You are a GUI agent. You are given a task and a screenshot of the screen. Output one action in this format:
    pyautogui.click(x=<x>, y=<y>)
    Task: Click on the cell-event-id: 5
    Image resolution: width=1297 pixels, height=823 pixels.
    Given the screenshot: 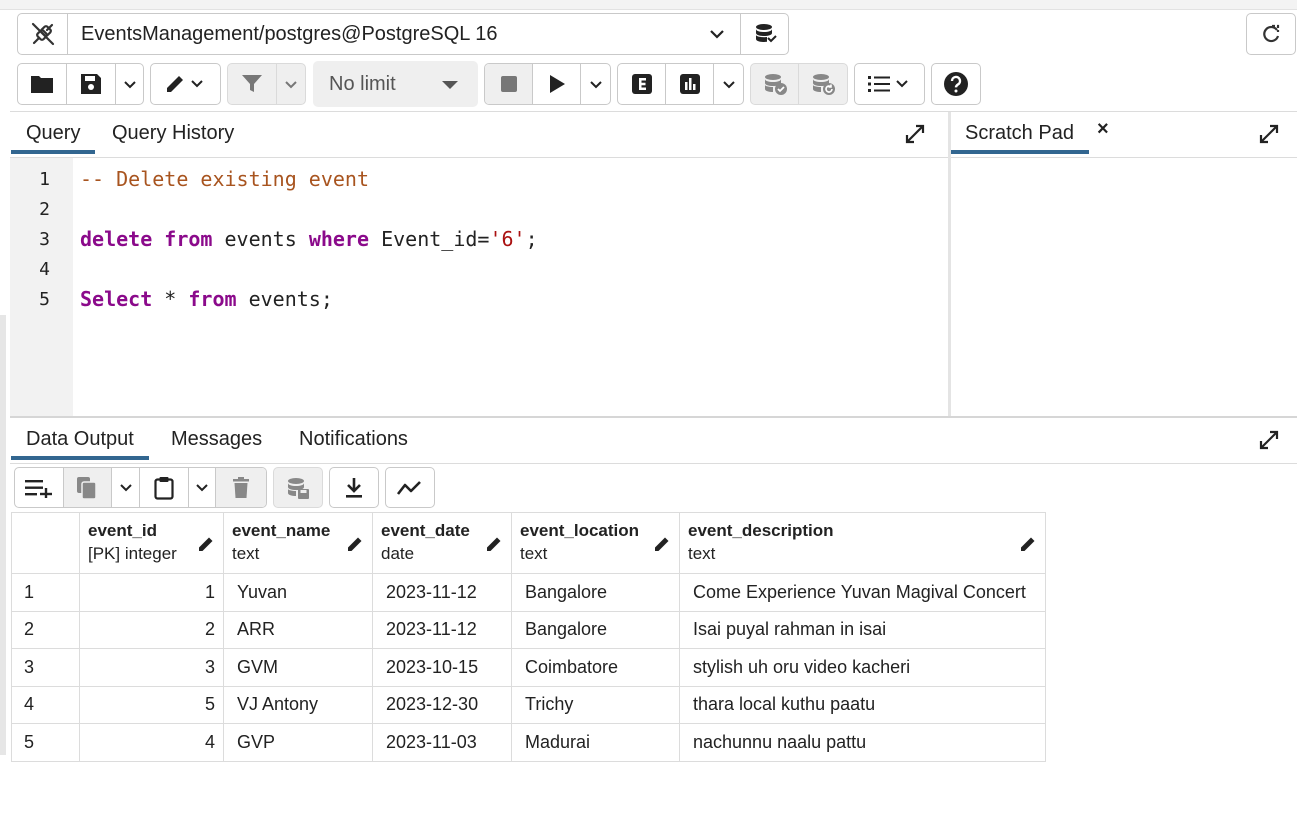 What is the action you would take?
    pyautogui.click(x=151, y=704)
    